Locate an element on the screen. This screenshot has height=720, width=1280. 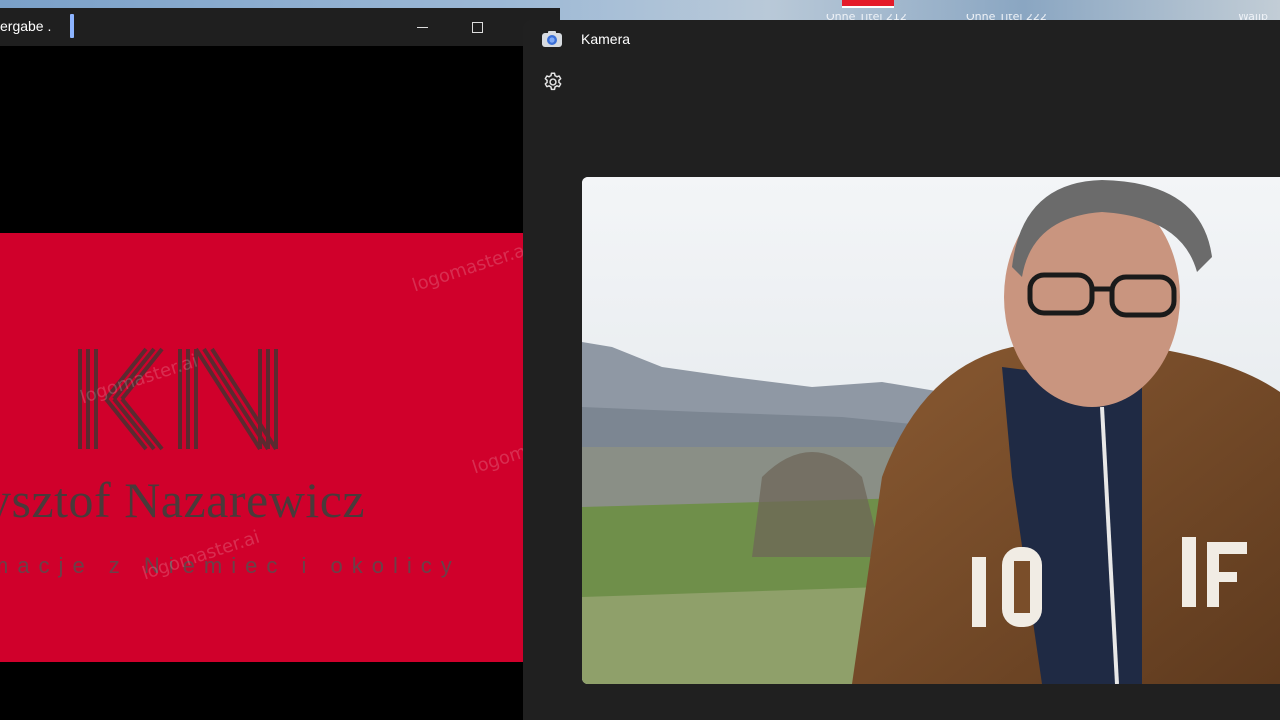
minimize-icon is located at coordinates (422, 27).